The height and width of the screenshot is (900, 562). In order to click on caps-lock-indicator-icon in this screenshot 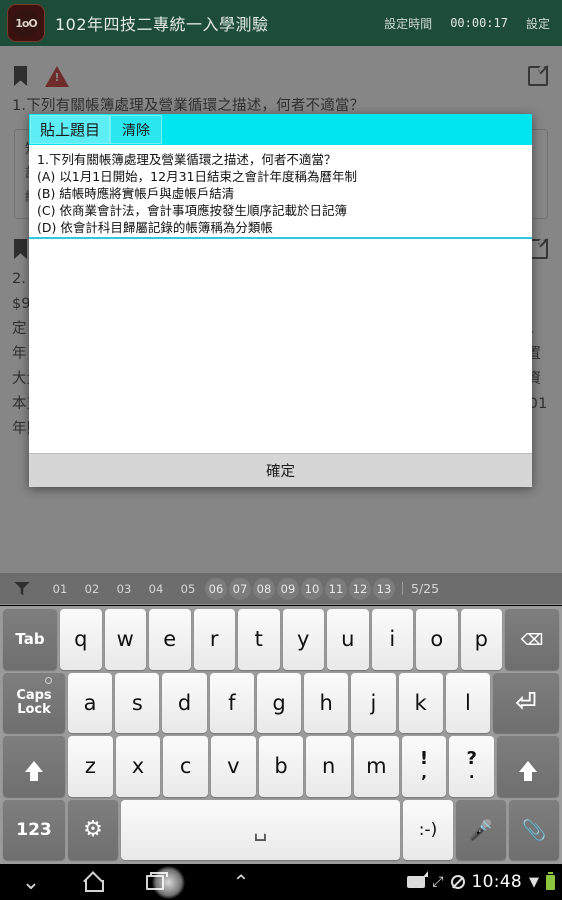, I will do `click(48, 680)`.